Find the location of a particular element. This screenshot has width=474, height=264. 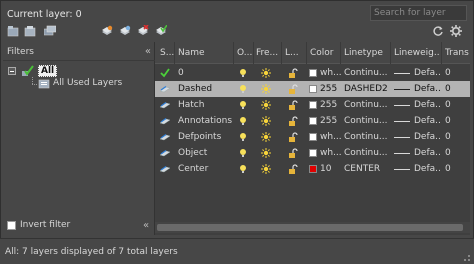

column-header-name: Name is located at coordinates (204, 53).